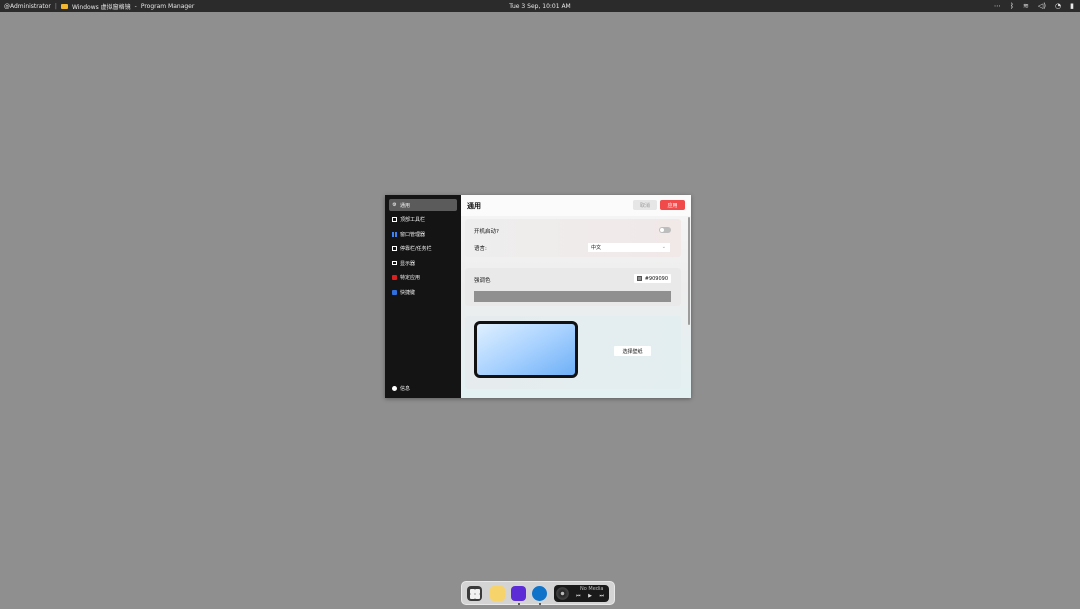 Image resolution: width=1080 pixels, height=609 pixels. What do you see at coordinates (474, 593) in the screenshot?
I see `launcher-icon` at bounding box center [474, 593].